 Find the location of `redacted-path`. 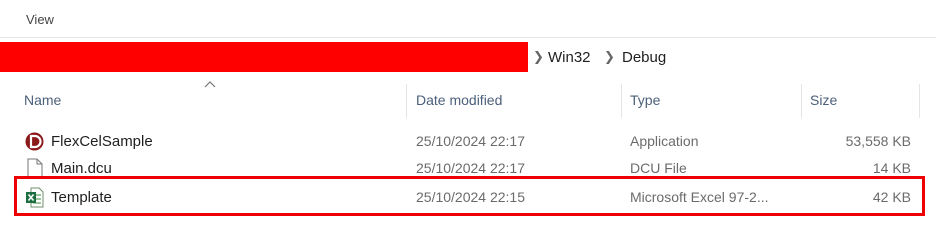

redacted-path is located at coordinates (264, 57).